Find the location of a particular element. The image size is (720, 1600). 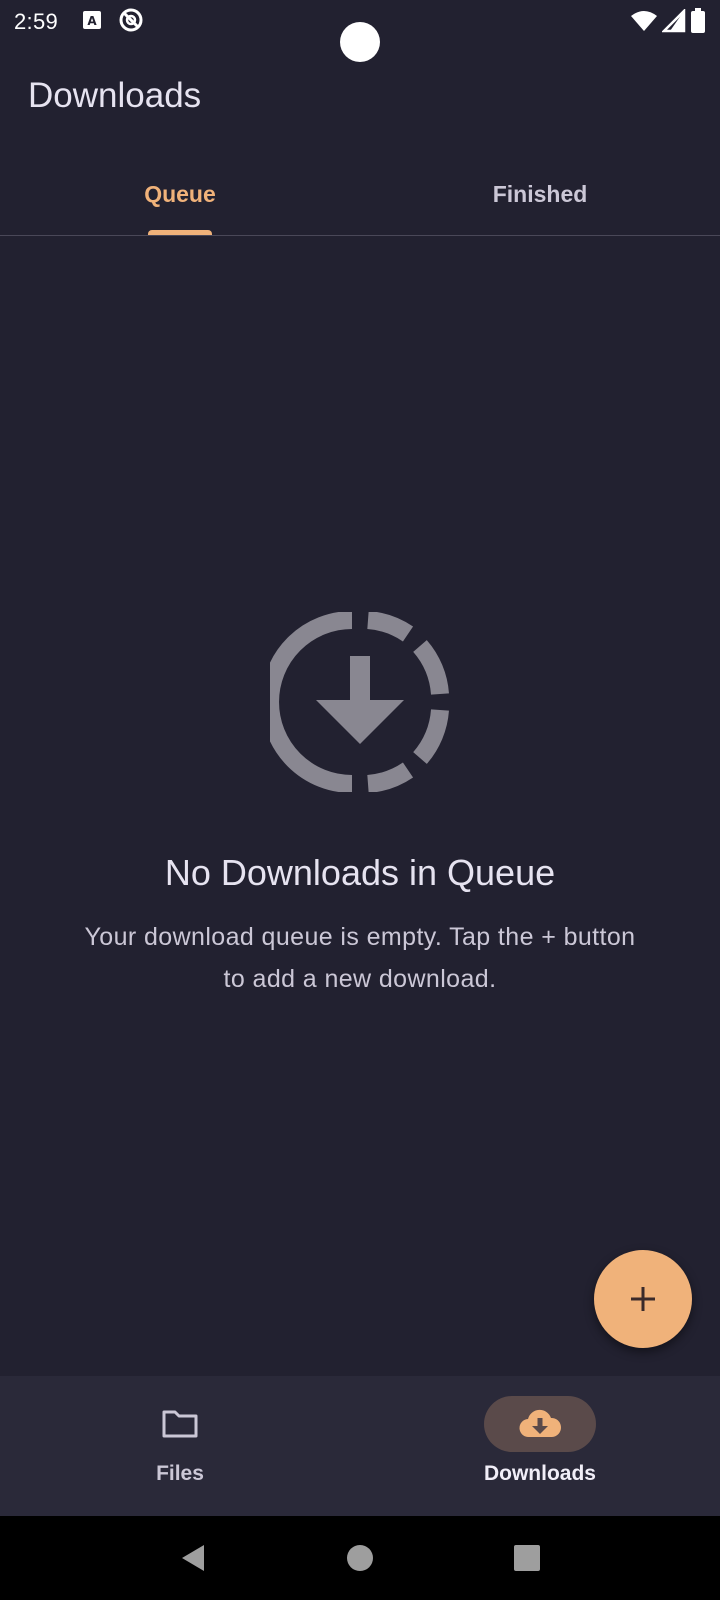

cell-signal-icon is located at coordinates (673, 22).